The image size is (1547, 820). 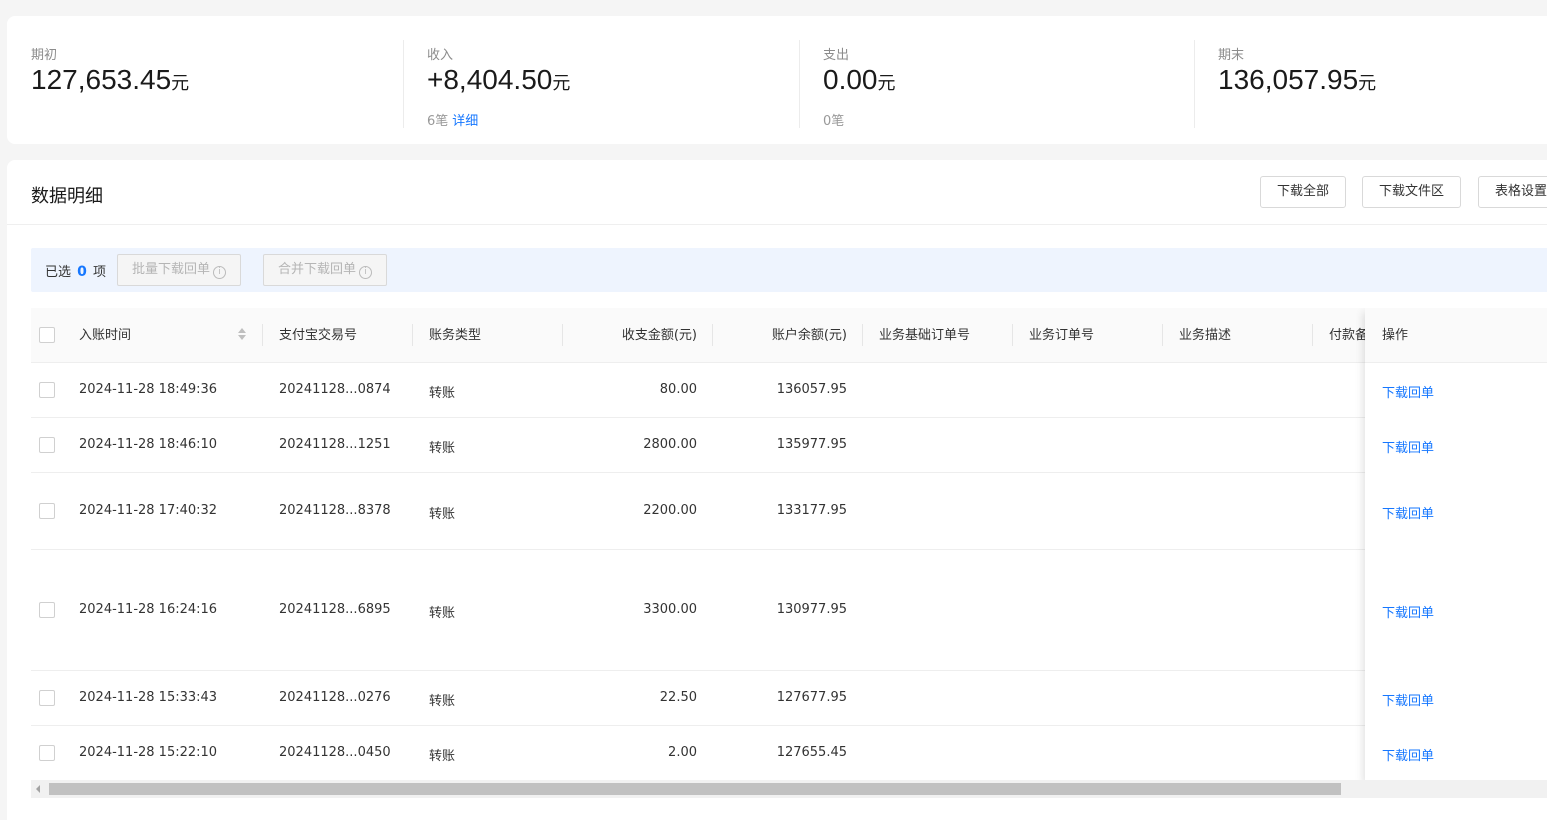 What do you see at coordinates (325, 270) in the screenshot?
I see `merge-download-button: 合并下载回单 i` at bounding box center [325, 270].